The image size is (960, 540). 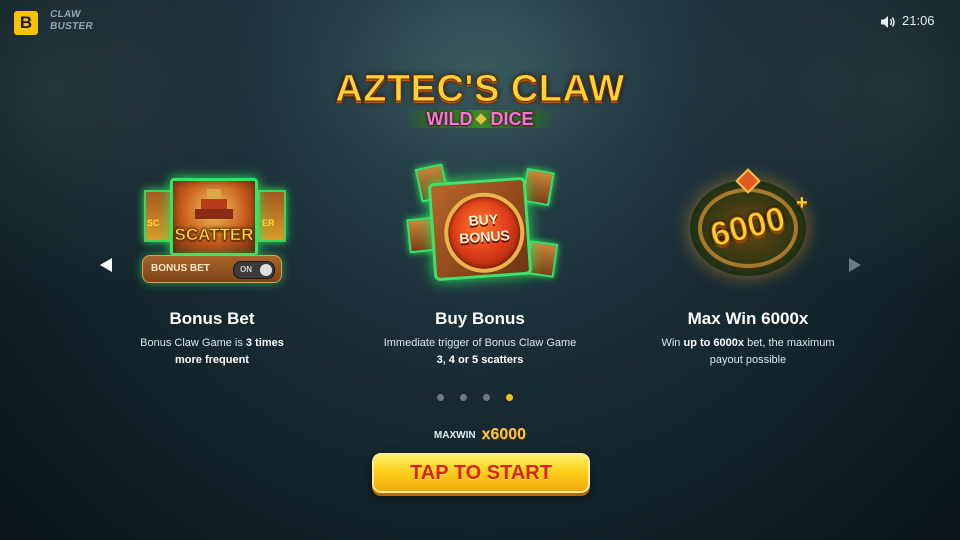 I want to click on buy-bonus-illustration: BUY BONUS, so click(x=480, y=230).